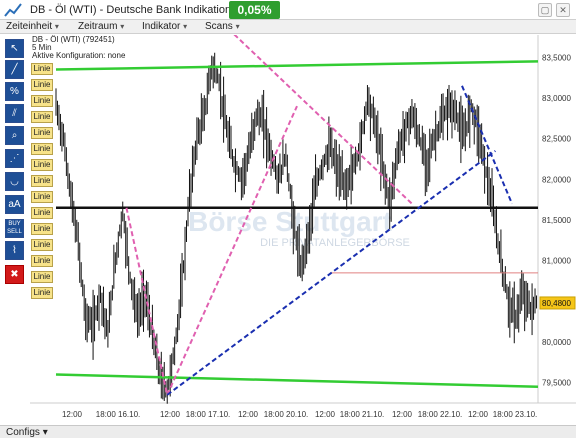 The width and height of the screenshot is (576, 438). I want to click on menu-scans: Scans ▾, so click(222, 26).